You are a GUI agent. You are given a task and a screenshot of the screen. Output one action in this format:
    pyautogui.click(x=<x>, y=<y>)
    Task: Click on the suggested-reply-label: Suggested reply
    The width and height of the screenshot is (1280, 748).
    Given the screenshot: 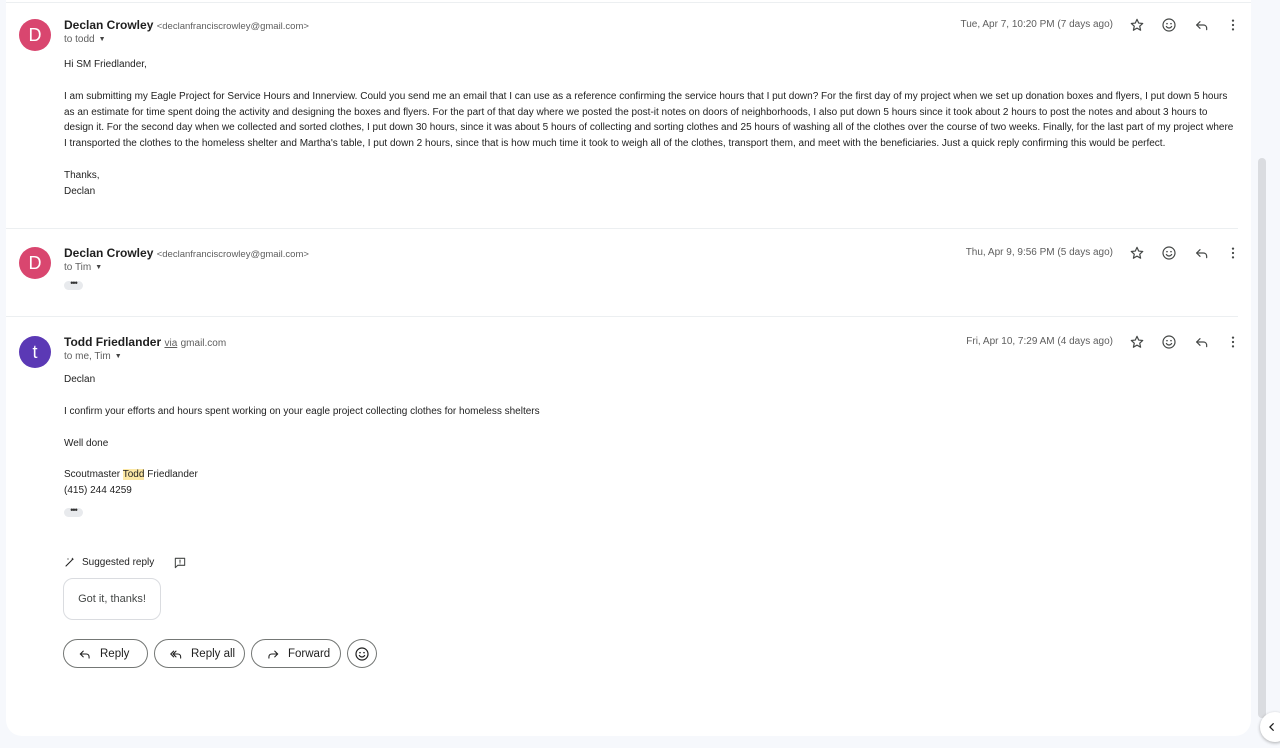 What is the action you would take?
    pyautogui.click(x=109, y=562)
    